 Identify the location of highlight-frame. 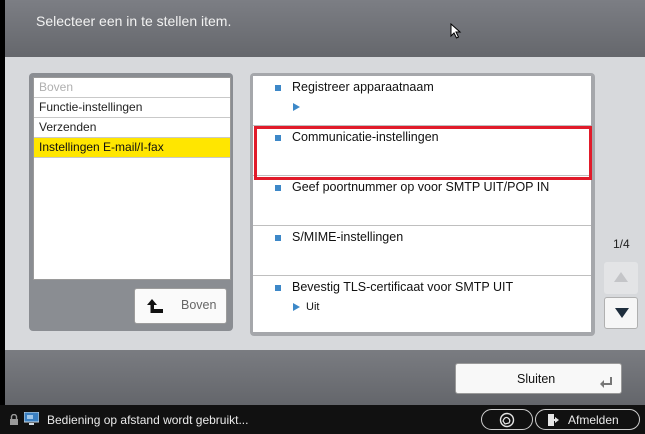
(423, 153).